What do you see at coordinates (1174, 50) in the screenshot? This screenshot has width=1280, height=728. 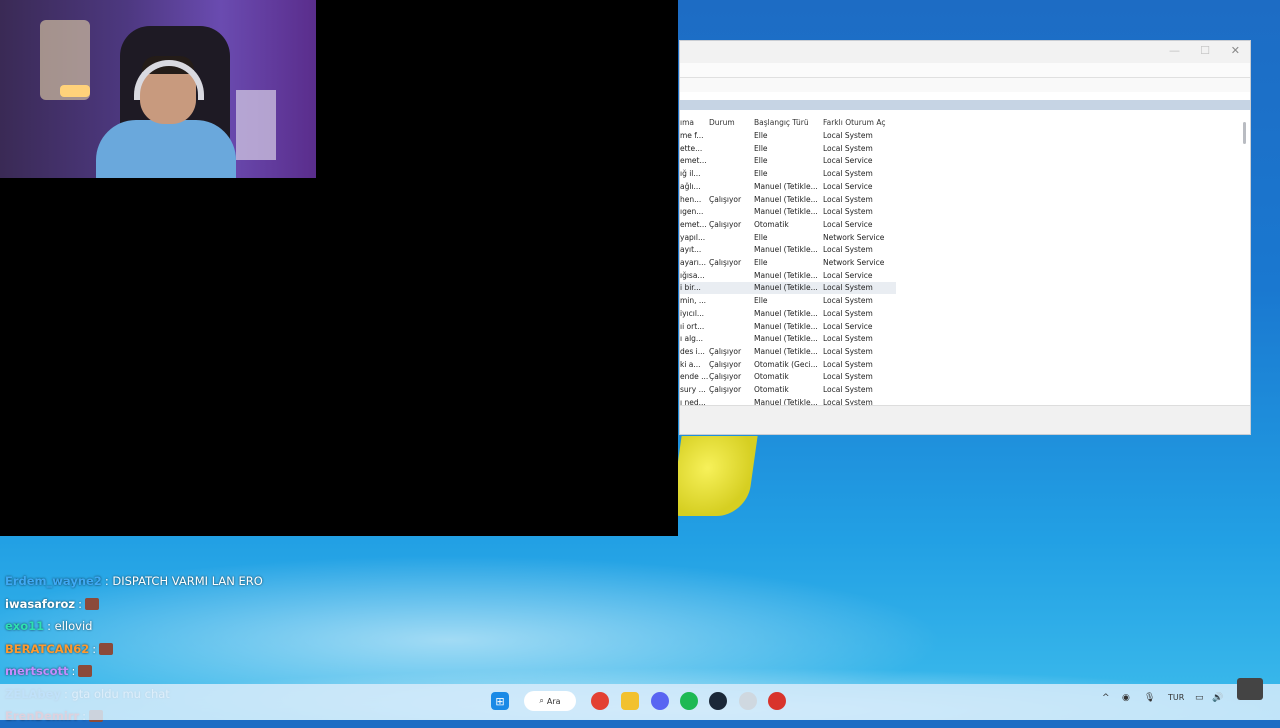 I see `minimize-icon: —` at bounding box center [1174, 50].